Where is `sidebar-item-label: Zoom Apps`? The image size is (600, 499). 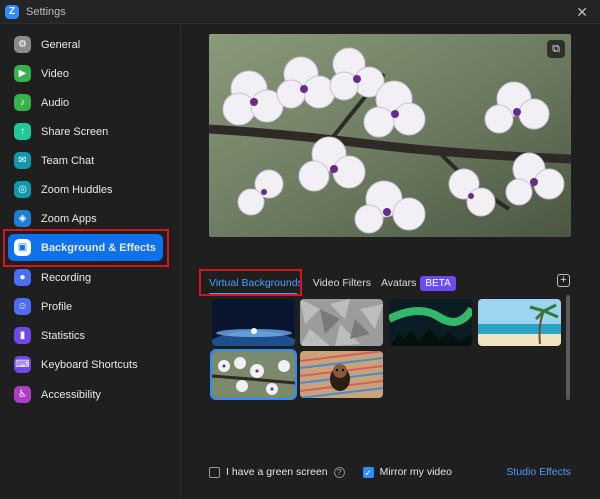 sidebar-item-label: Zoom Apps is located at coordinates (69, 218).